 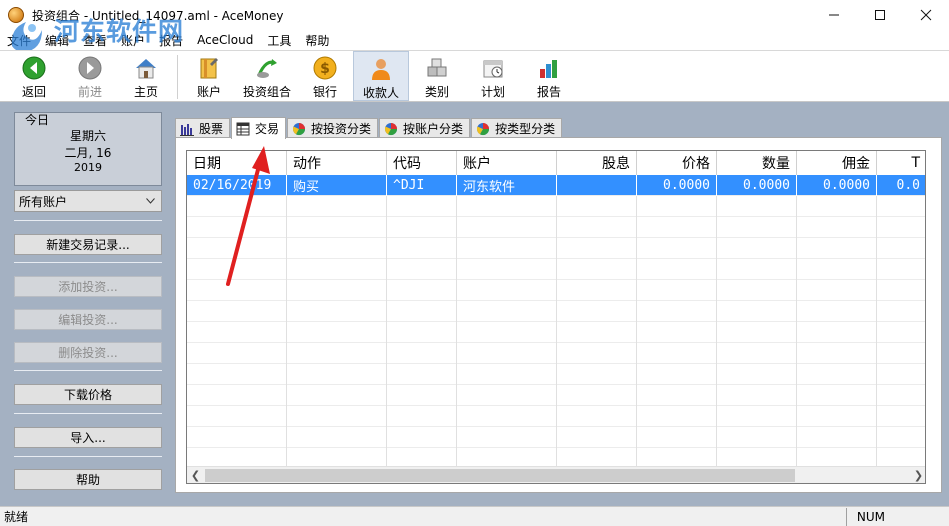 What do you see at coordinates (549, 76) in the screenshot?
I see `reports-button: 报告` at bounding box center [549, 76].